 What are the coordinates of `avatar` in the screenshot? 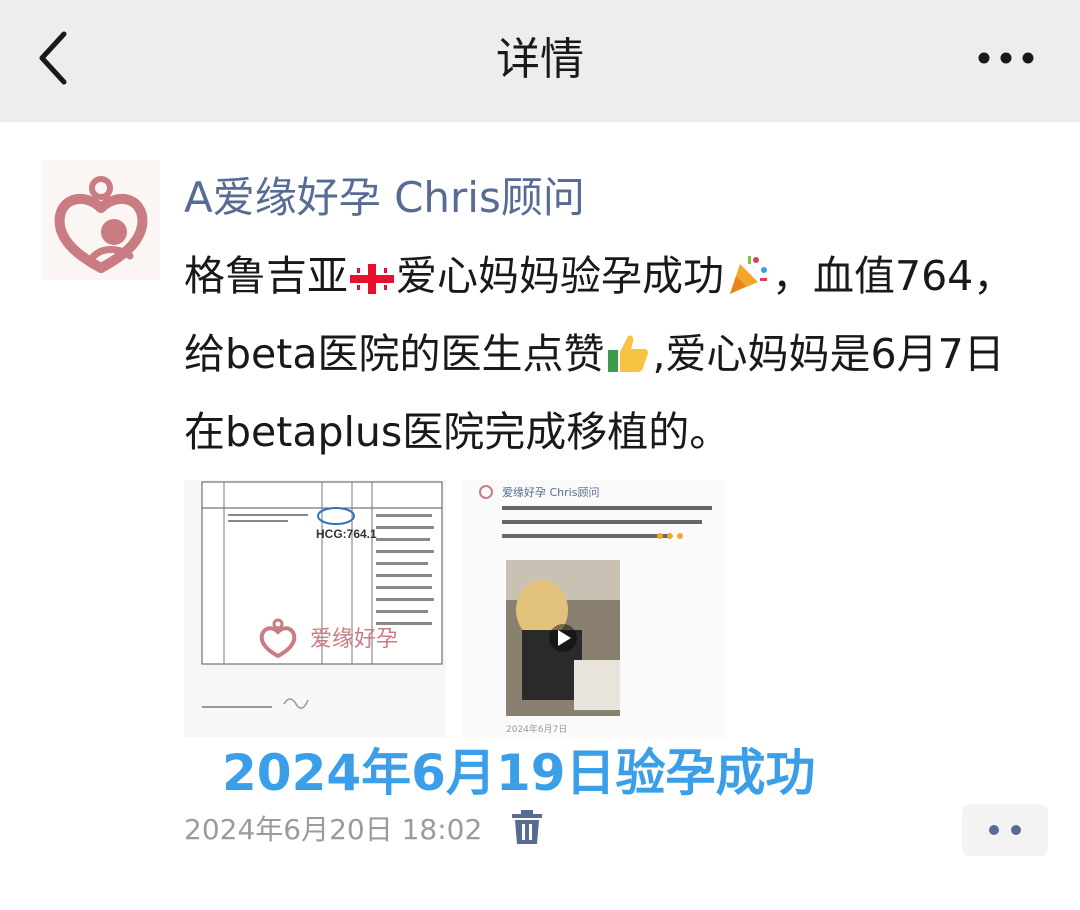 It's located at (101, 220).